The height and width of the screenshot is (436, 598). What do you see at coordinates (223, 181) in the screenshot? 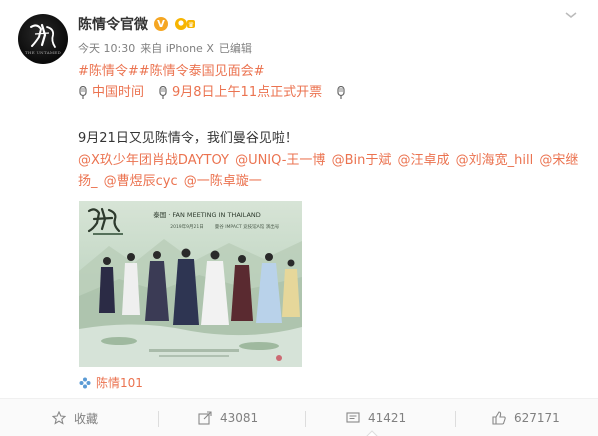
I see `mention-link: @一陈卓璇一` at bounding box center [223, 181].